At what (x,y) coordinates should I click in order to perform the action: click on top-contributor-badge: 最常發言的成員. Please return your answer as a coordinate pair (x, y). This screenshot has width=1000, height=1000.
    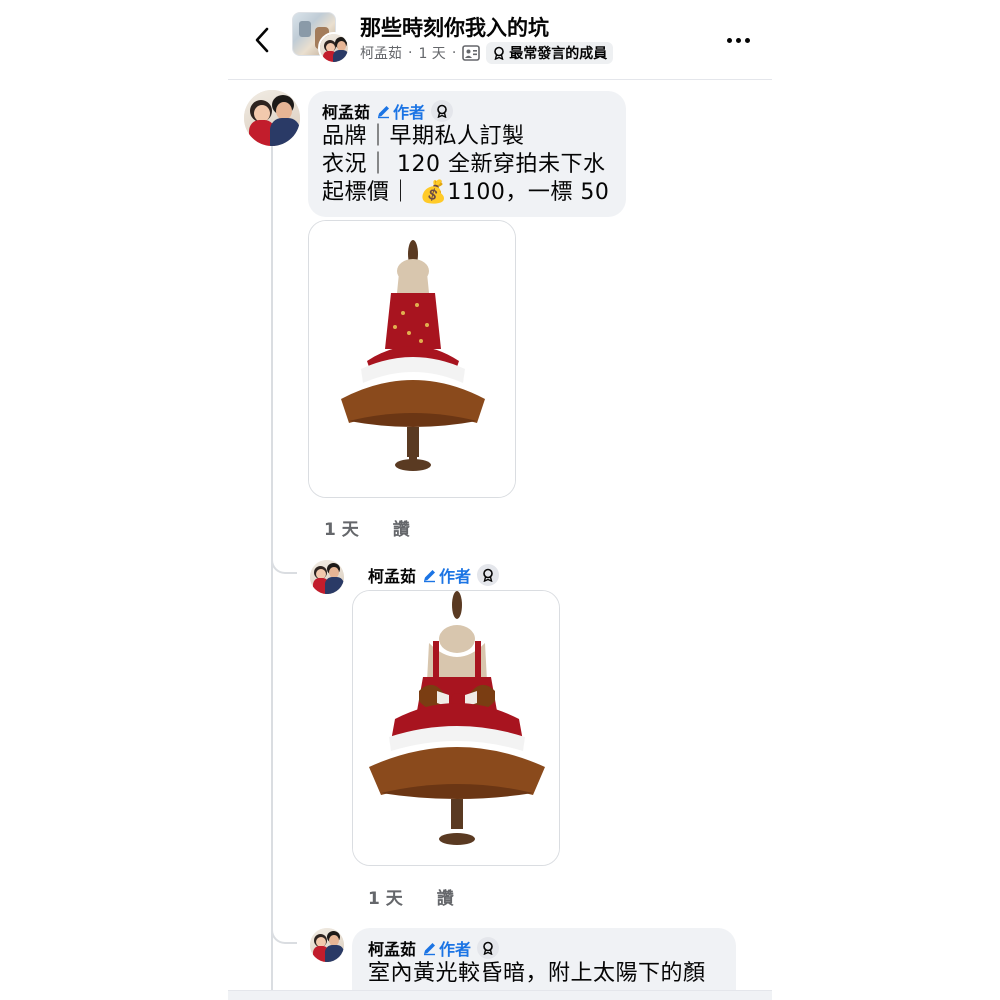
    Looking at the image, I should click on (550, 53).